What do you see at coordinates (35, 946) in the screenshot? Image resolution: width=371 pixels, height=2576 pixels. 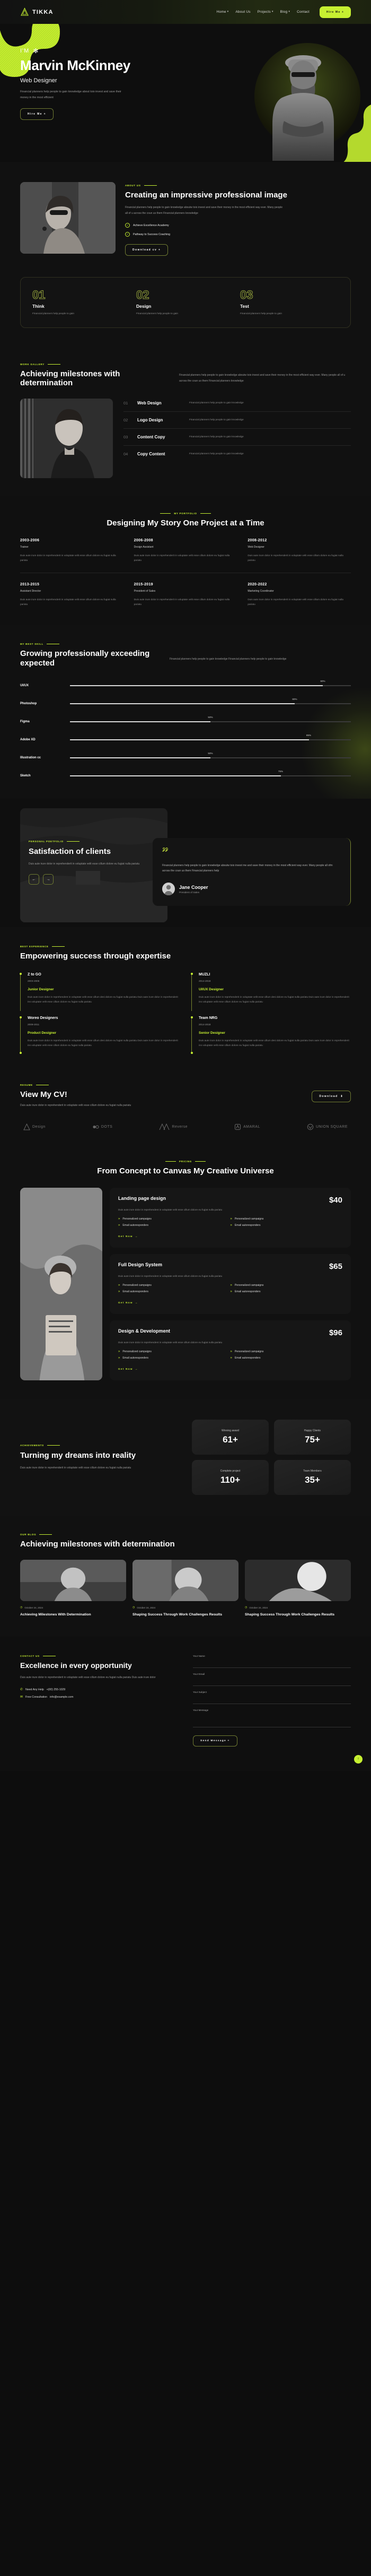 I see `experience-eyebrow-label: BEST EXPERIENCE` at bounding box center [35, 946].